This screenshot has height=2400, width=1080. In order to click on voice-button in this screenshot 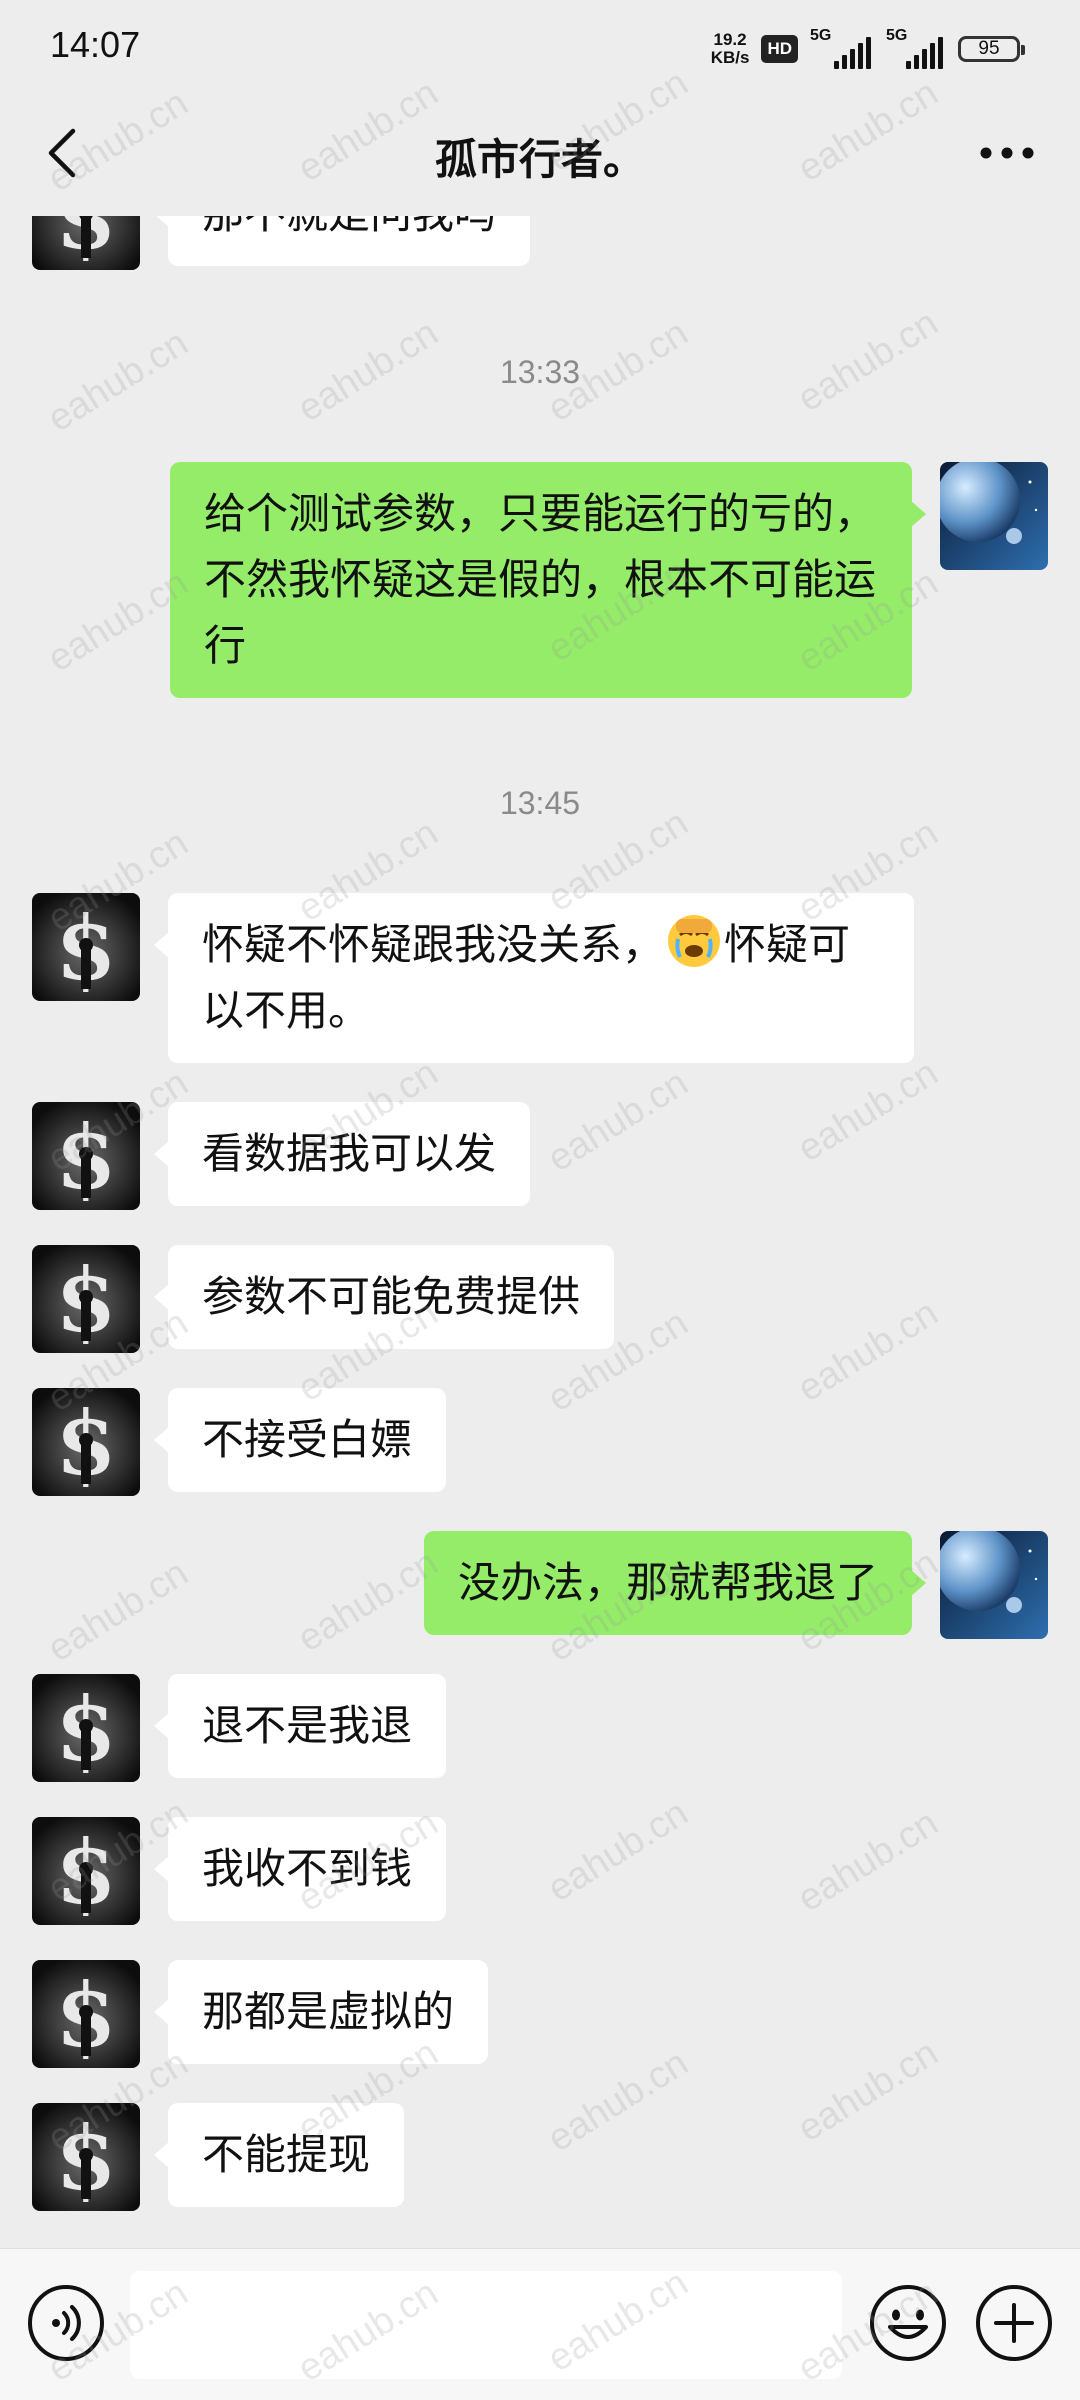, I will do `click(66, 2323)`.